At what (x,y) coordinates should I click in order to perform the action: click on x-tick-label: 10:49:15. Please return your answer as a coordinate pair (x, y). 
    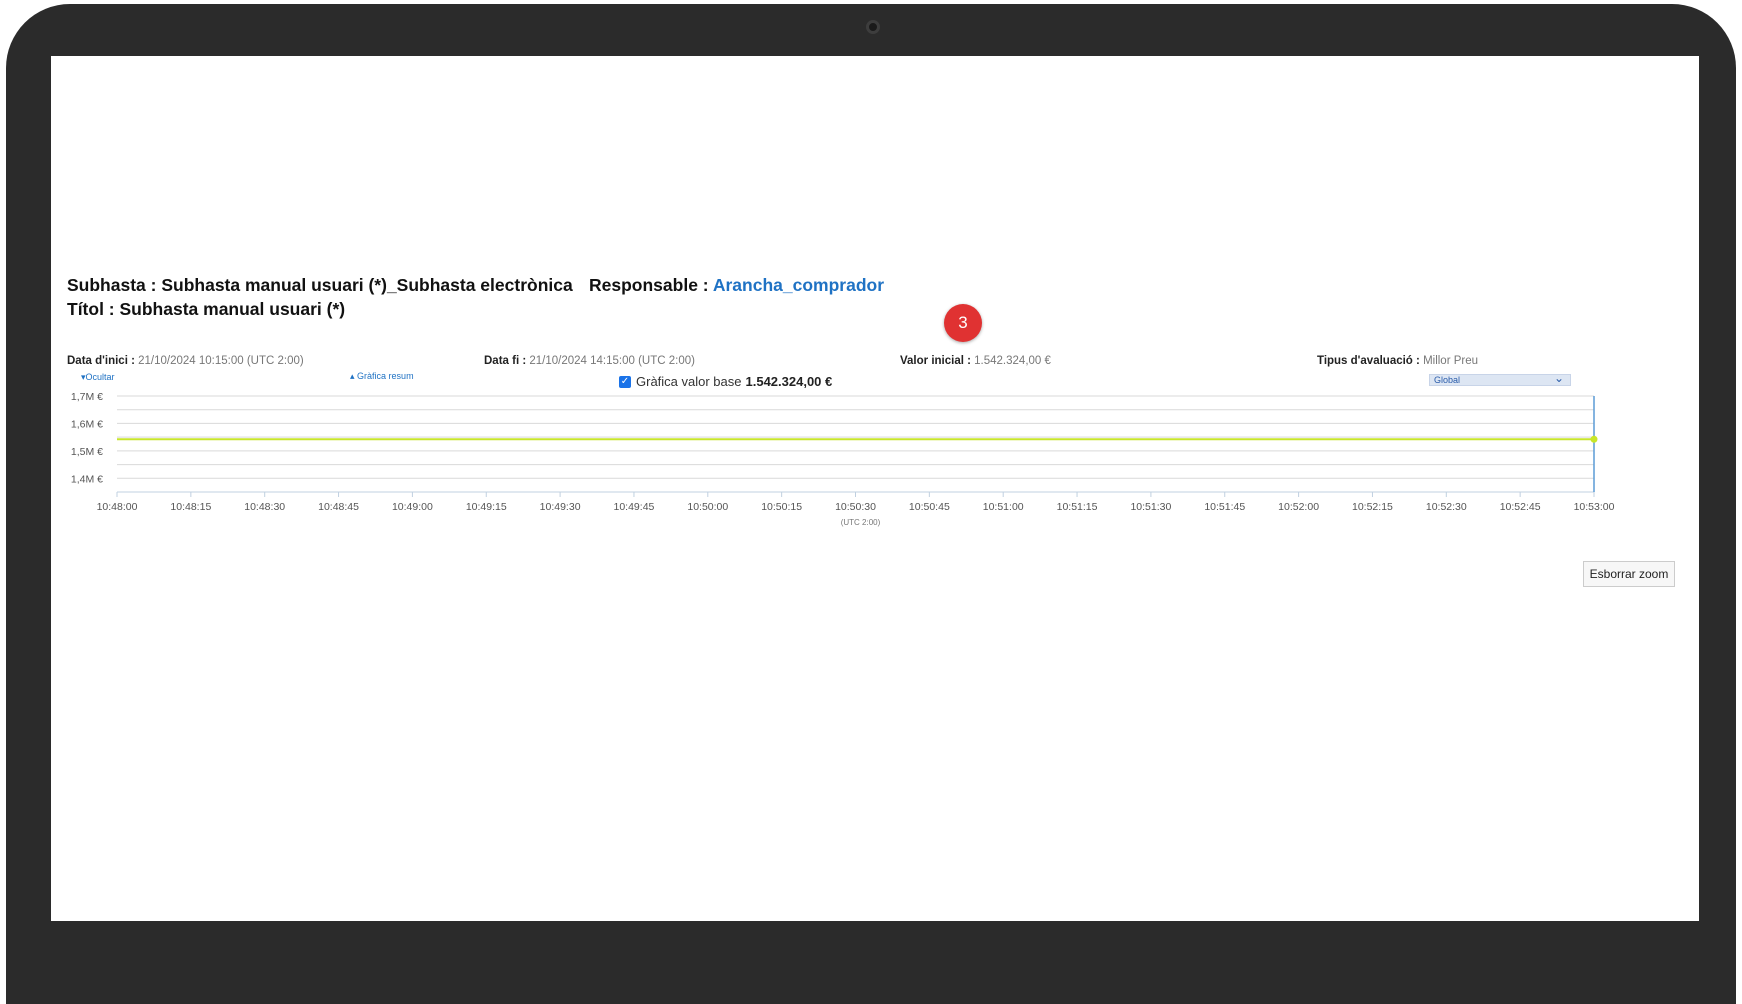
    Looking at the image, I should click on (486, 507).